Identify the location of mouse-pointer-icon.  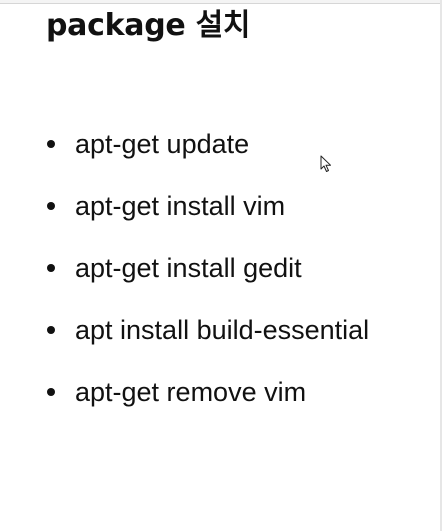
(325, 163).